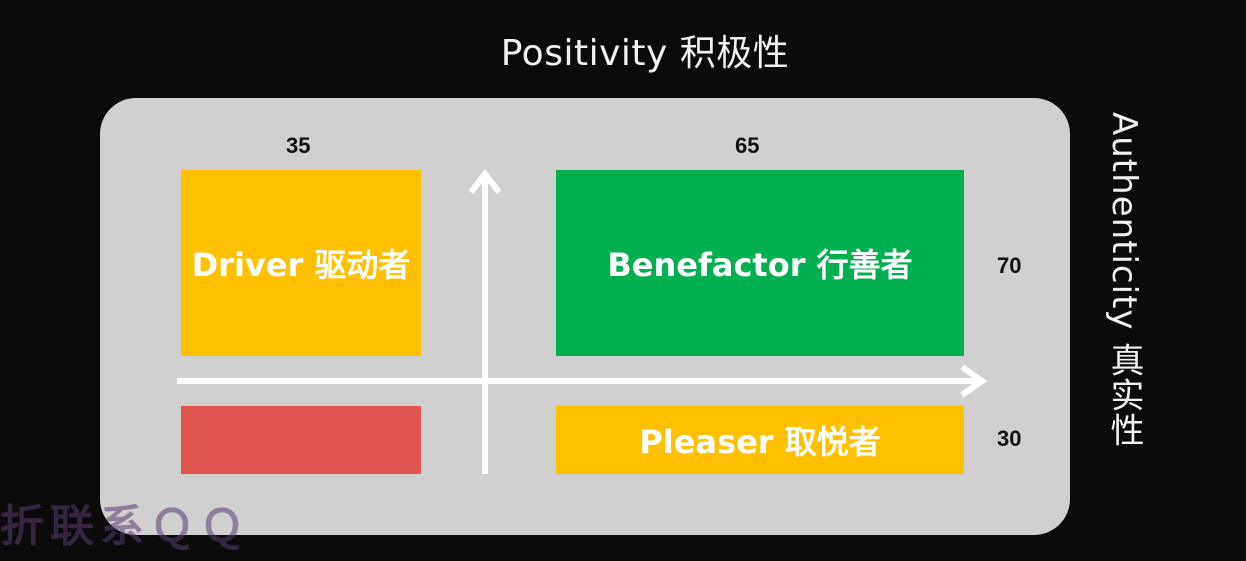 This screenshot has height=561, width=1246. Describe the element at coordinates (485, 321) in the screenshot. I see `vertical-axis-arrow` at that location.